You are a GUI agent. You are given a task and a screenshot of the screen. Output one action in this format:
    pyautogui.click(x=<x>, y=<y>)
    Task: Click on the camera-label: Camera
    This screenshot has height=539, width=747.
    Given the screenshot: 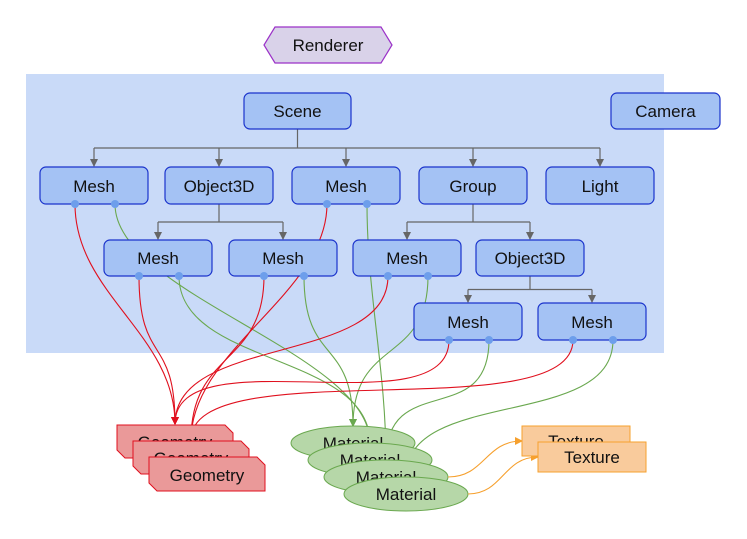 What is the action you would take?
    pyautogui.click(x=665, y=111)
    